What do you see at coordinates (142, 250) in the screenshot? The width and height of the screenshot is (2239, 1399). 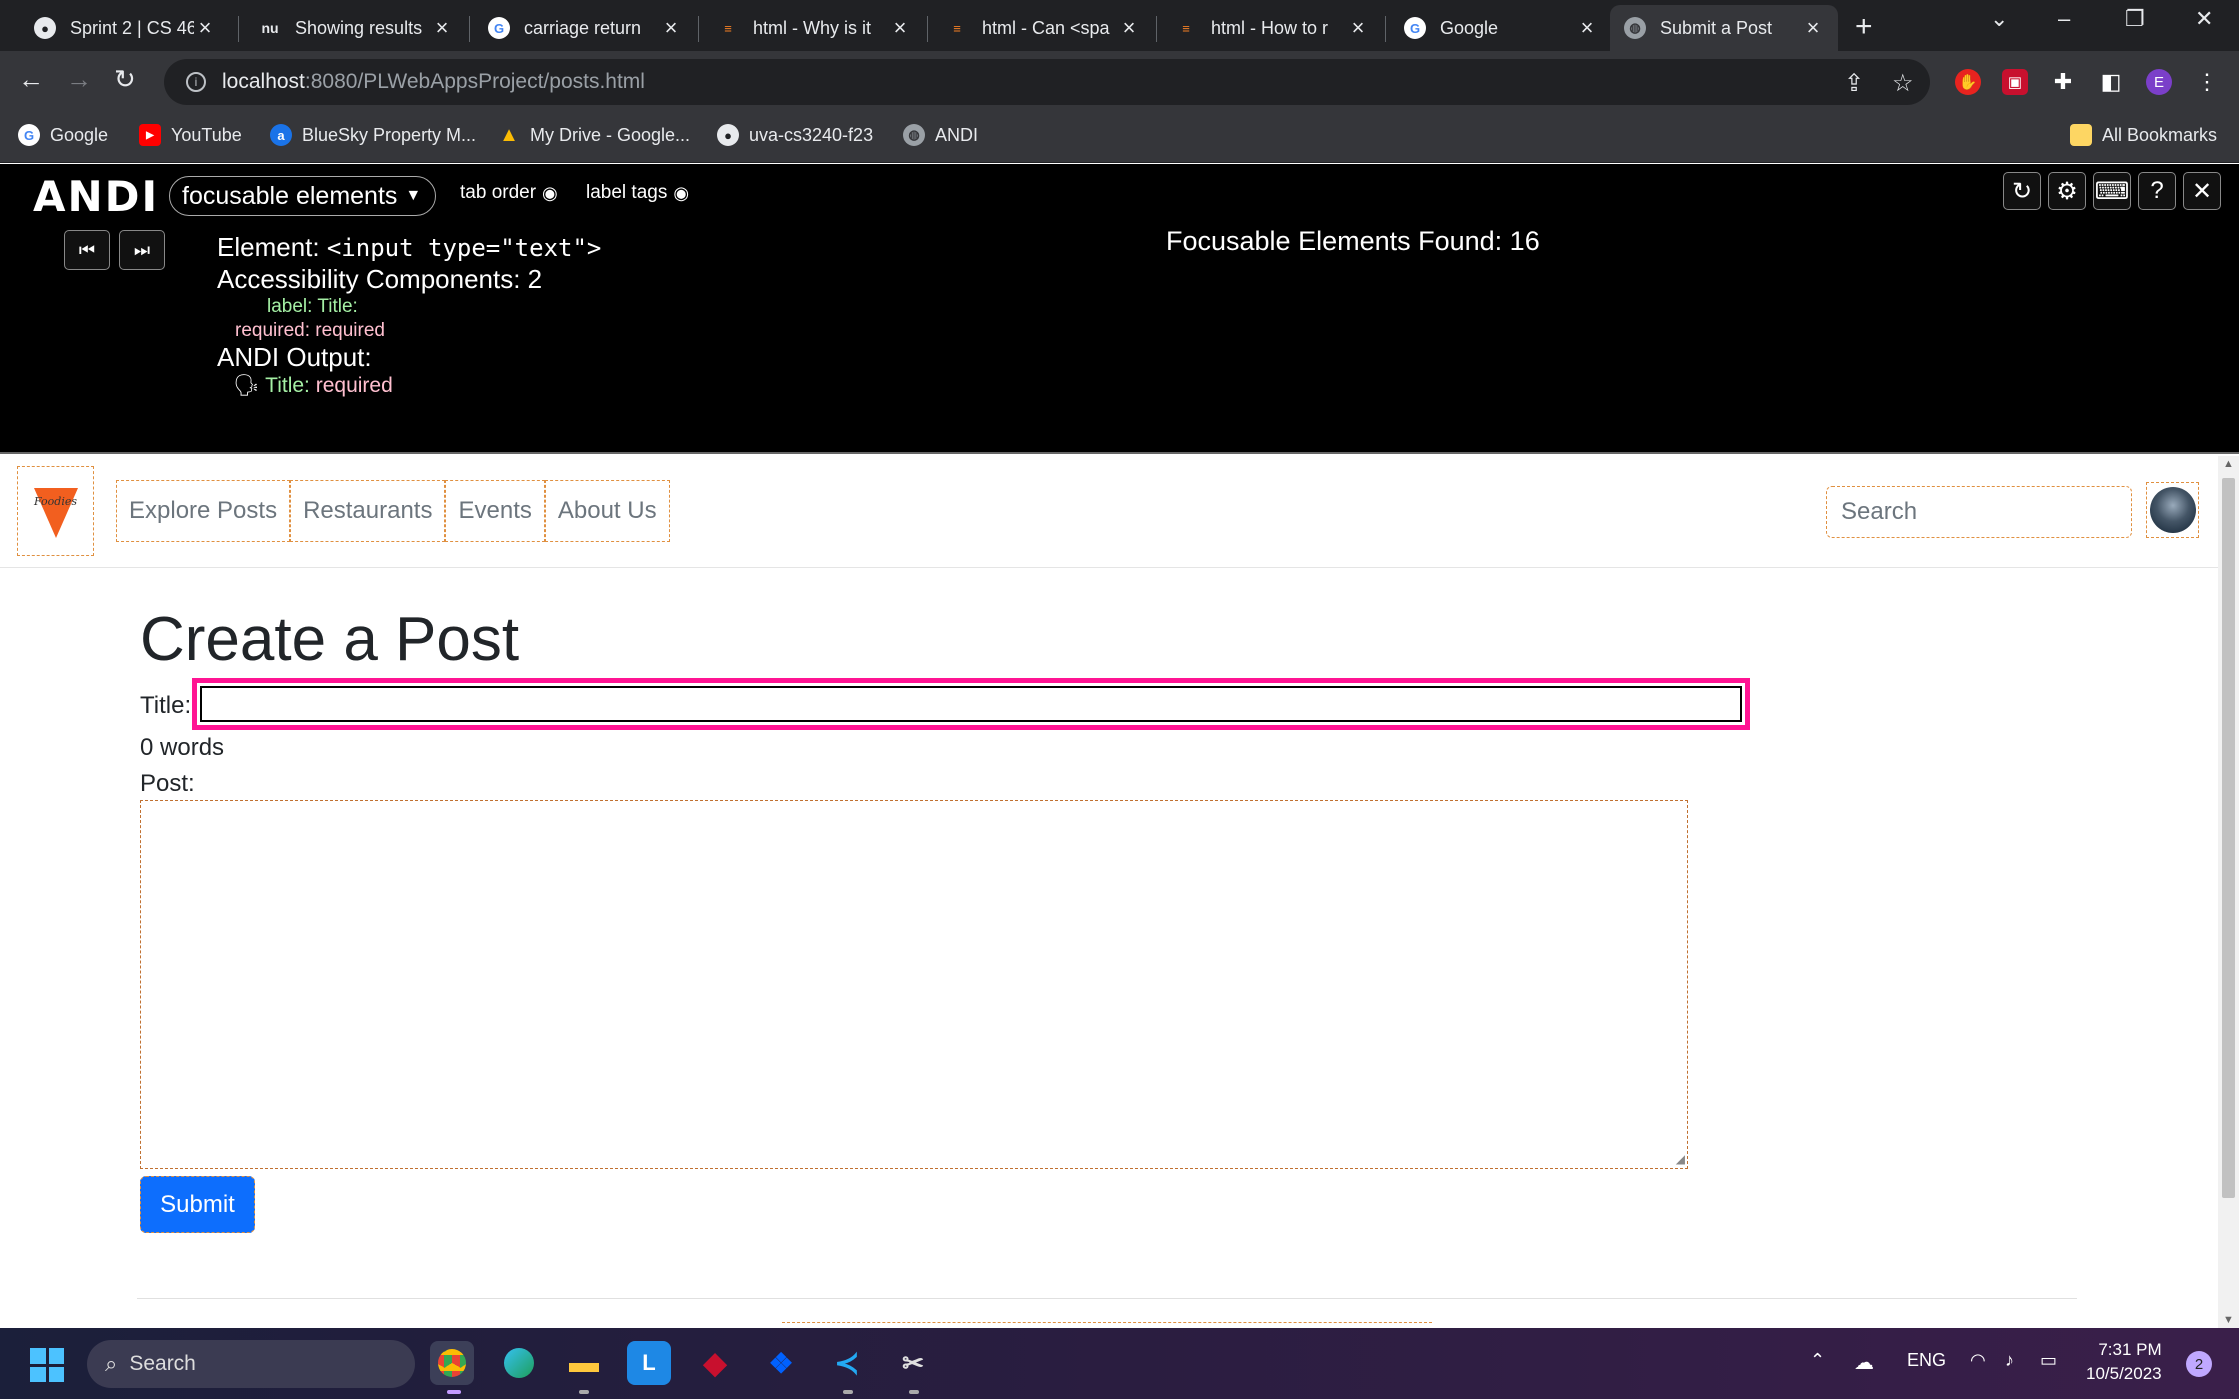 I see `andi-next-button: ⏭` at bounding box center [142, 250].